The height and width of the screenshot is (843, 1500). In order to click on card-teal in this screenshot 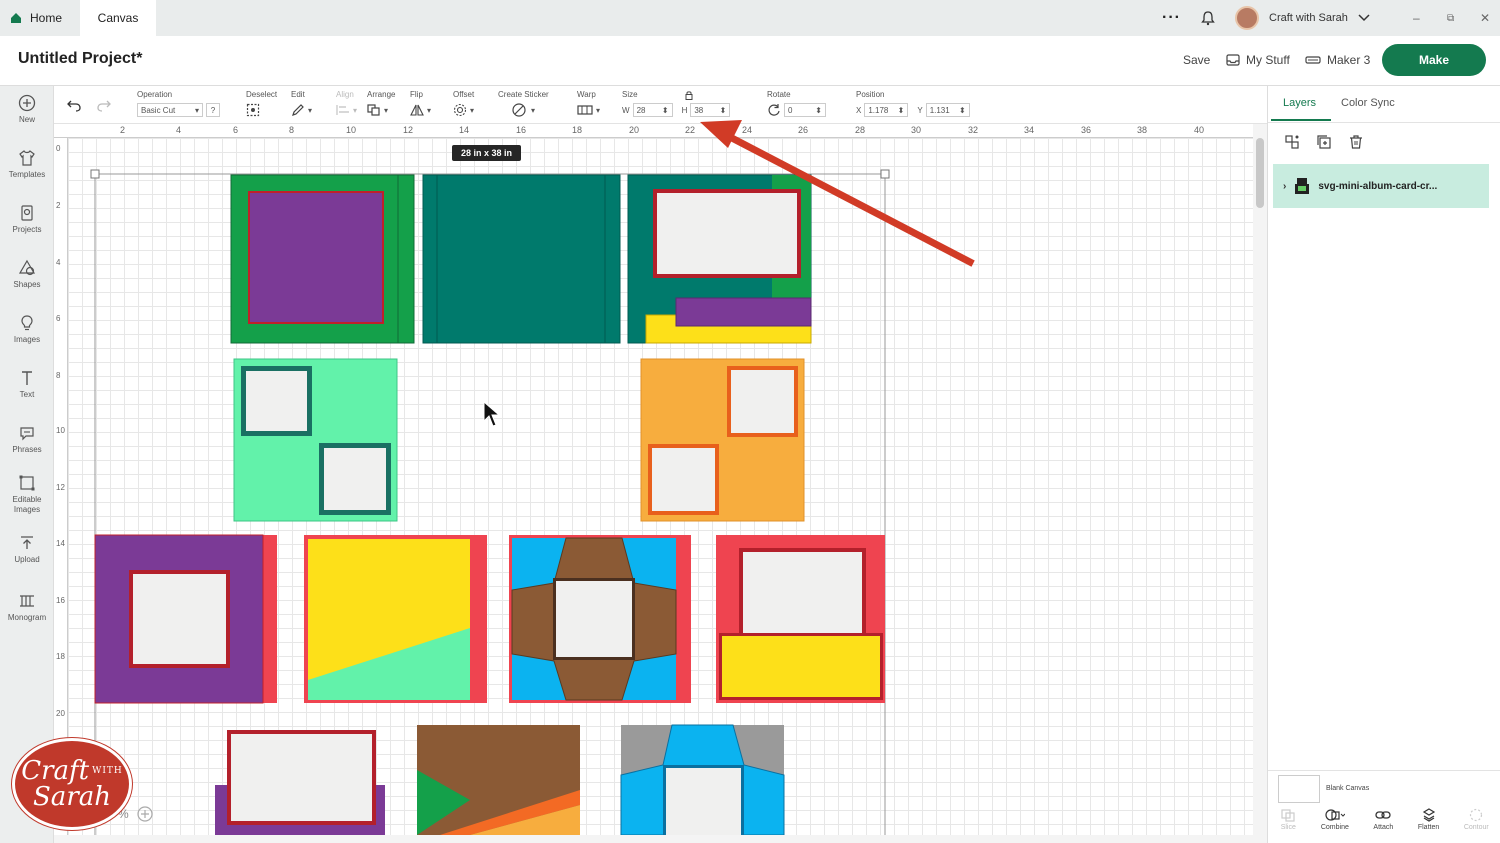, I will do `click(521, 259)`.